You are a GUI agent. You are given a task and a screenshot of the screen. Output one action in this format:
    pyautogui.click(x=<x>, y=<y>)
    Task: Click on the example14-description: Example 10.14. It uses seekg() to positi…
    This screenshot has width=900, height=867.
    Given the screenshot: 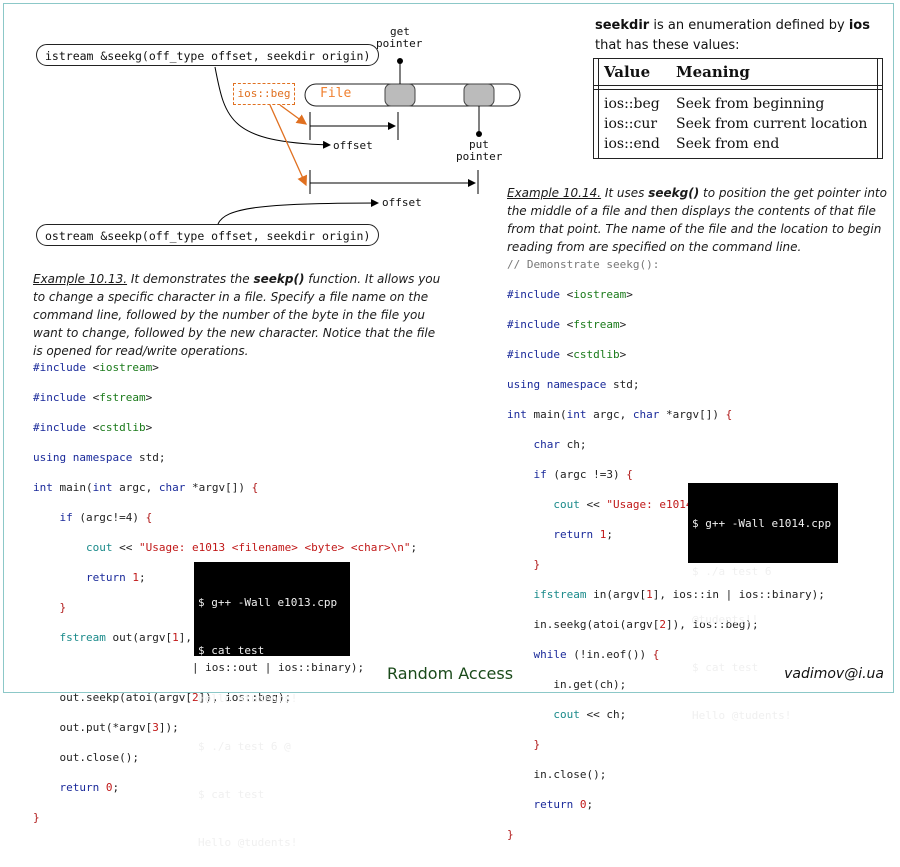 What is the action you would take?
    pyautogui.click(x=697, y=220)
    